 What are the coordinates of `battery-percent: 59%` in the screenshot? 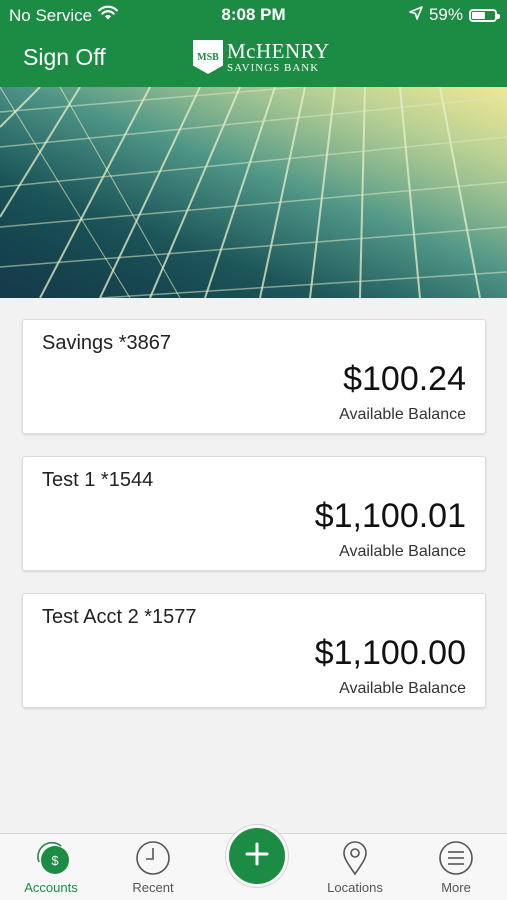 It's located at (445, 14).